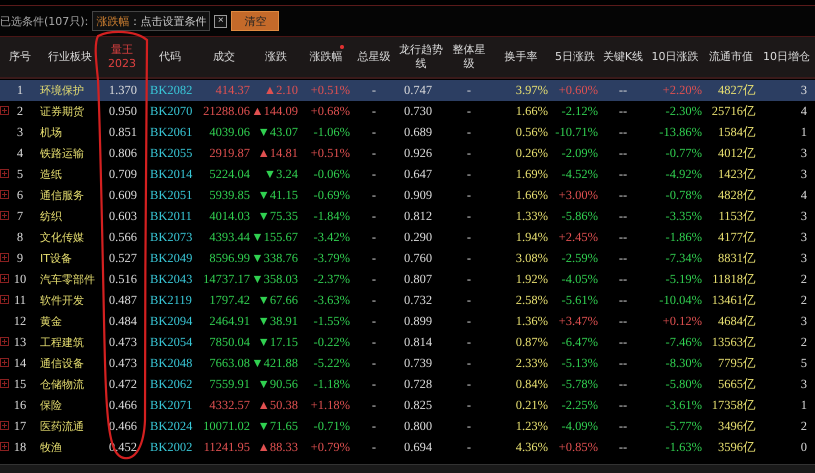 The width and height of the screenshot is (815, 473). What do you see at coordinates (407, 90) in the screenshot?
I see `selected-row: 1 环境保护 1.370 BK2082 414.37 ▲2.10 +0.51% - 0.747 - 3.97% +0.60% -- +2.20% 4827亿 3` at bounding box center [407, 90].